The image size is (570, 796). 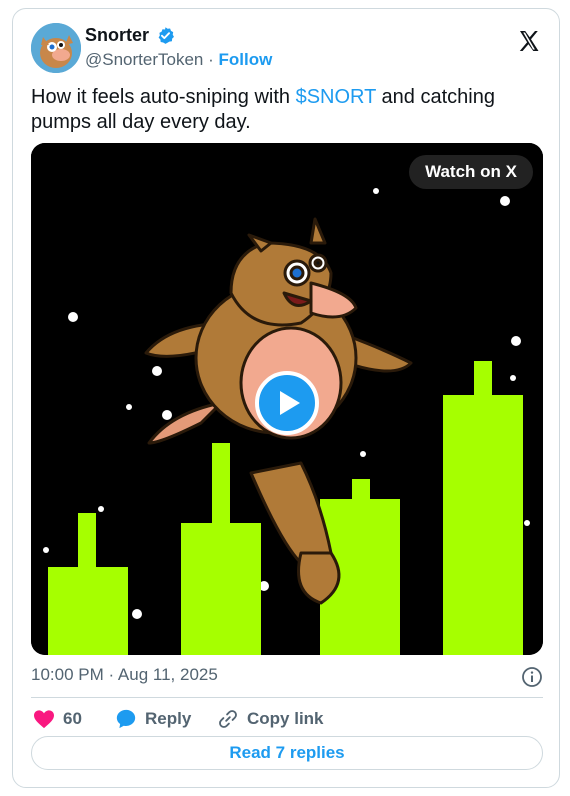 What do you see at coordinates (471, 172) in the screenshot?
I see `watch-on-x-button: Watch on X` at bounding box center [471, 172].